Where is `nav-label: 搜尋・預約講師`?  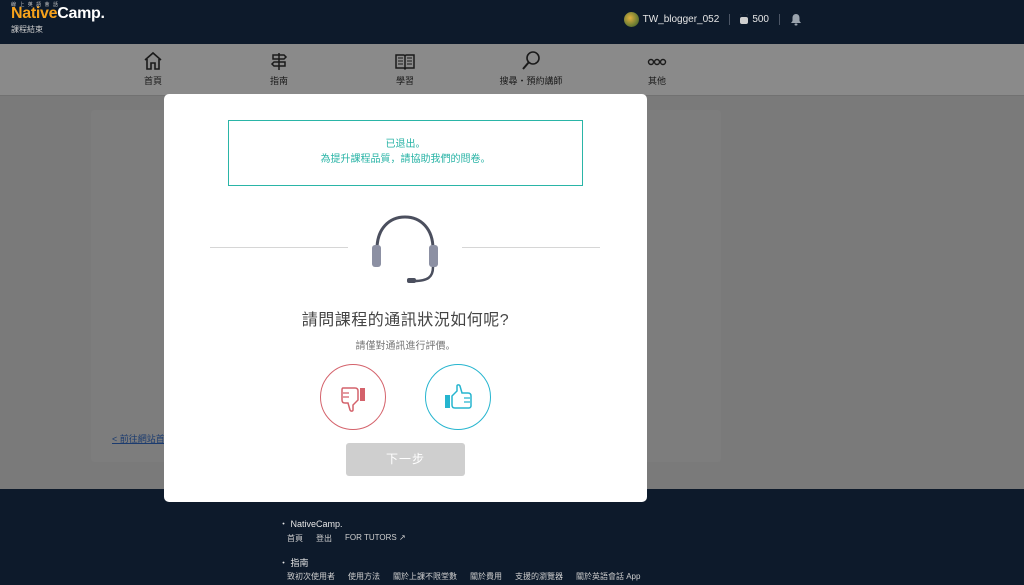 nav-label: 搜尋・預約講師 is located at coordinates (531, 81).